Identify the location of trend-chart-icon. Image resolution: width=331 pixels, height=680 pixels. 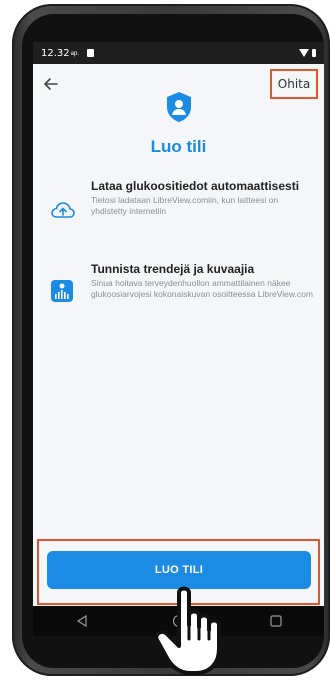
(62, 291).